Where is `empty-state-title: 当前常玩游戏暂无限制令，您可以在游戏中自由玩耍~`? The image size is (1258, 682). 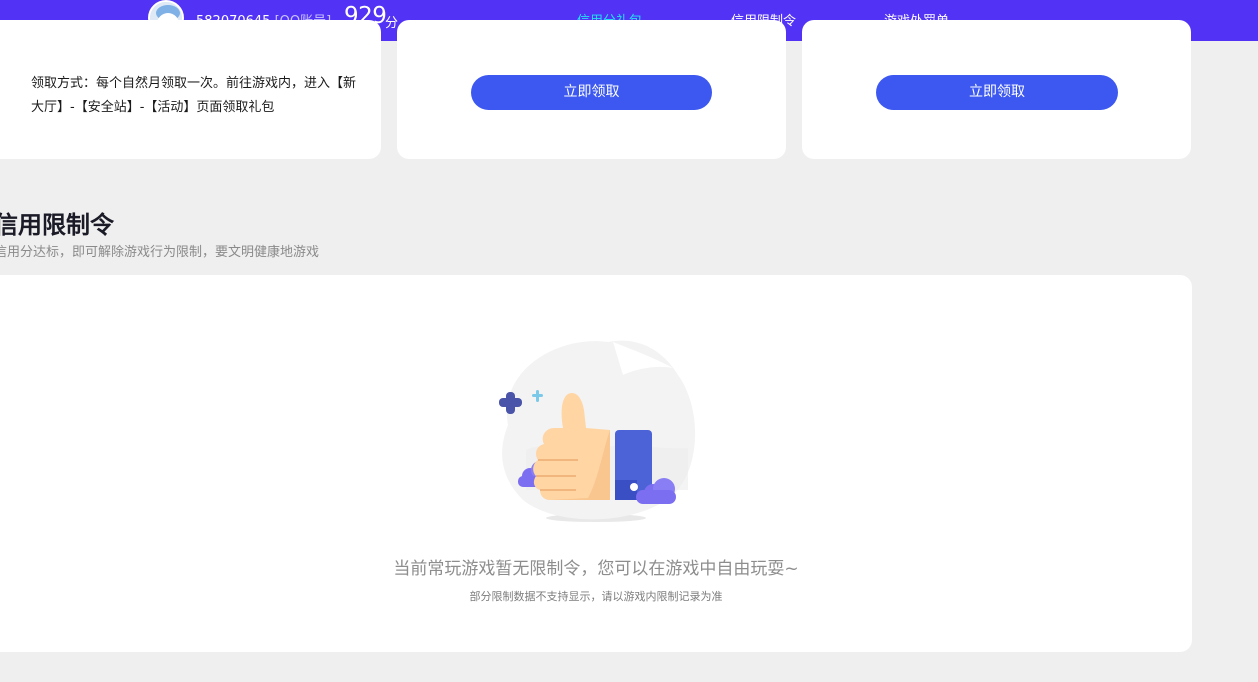
empty-state-title: 当前常玩游戏暂无限制令，您可以在游戏中自由玩耍~ is located at coordinates (596, 569).